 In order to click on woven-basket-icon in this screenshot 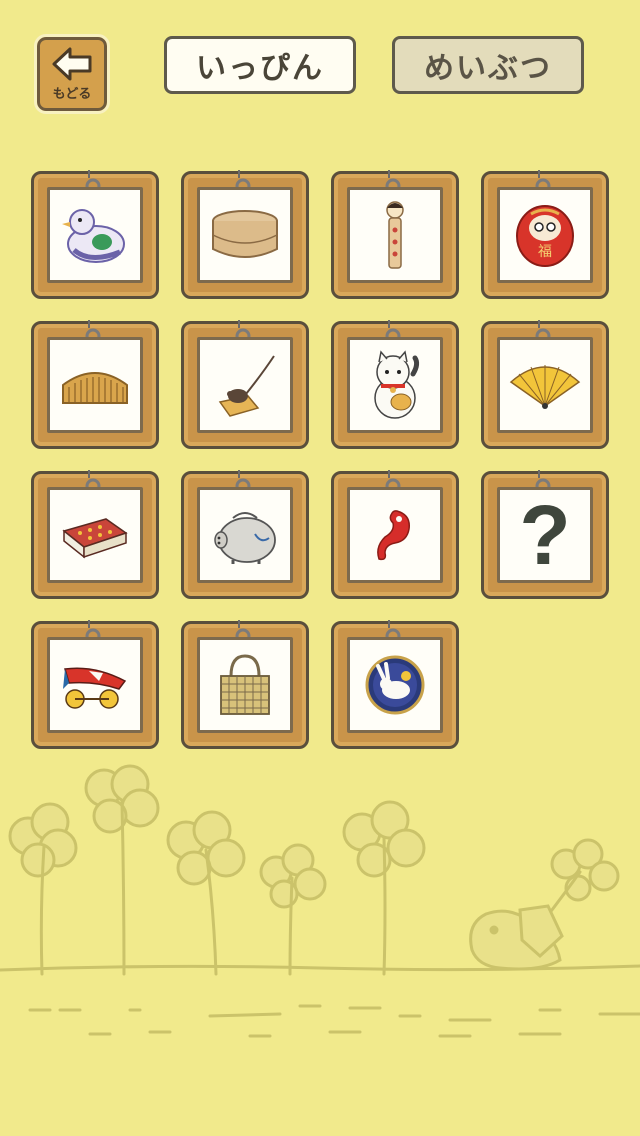, I will do `click(245, 684)`.